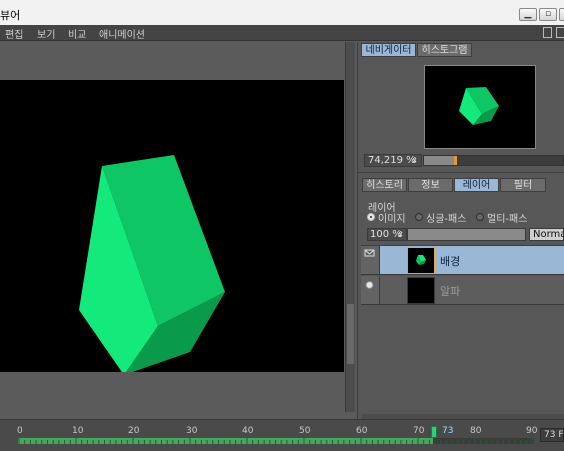  I want to click on visibility-icon, so click(369, 253).